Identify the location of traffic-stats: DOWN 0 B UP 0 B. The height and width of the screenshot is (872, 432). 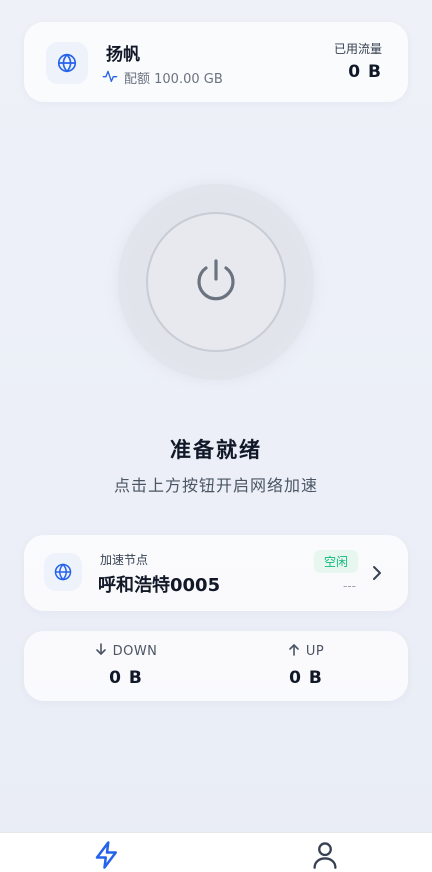
(216, 666).